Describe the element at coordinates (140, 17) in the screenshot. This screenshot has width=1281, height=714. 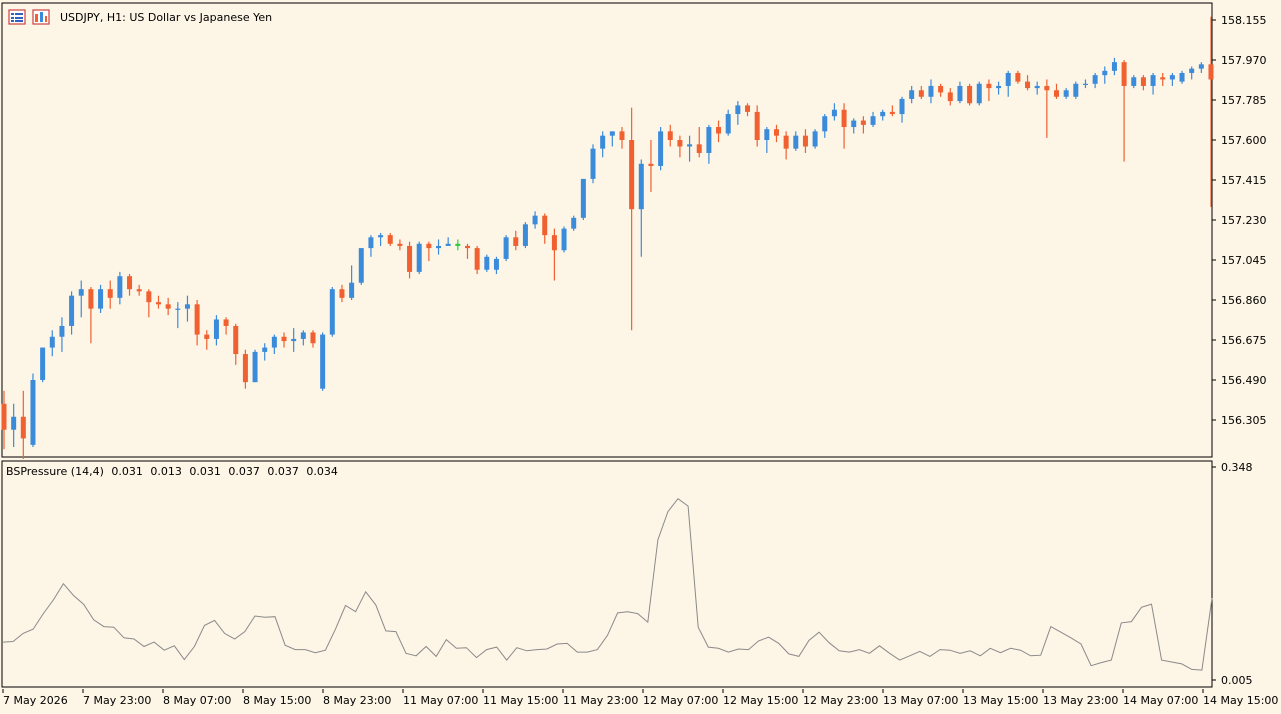
I see `chart-header: USDJPY, H1: US Dollar vs Japanese Yen` at that location.